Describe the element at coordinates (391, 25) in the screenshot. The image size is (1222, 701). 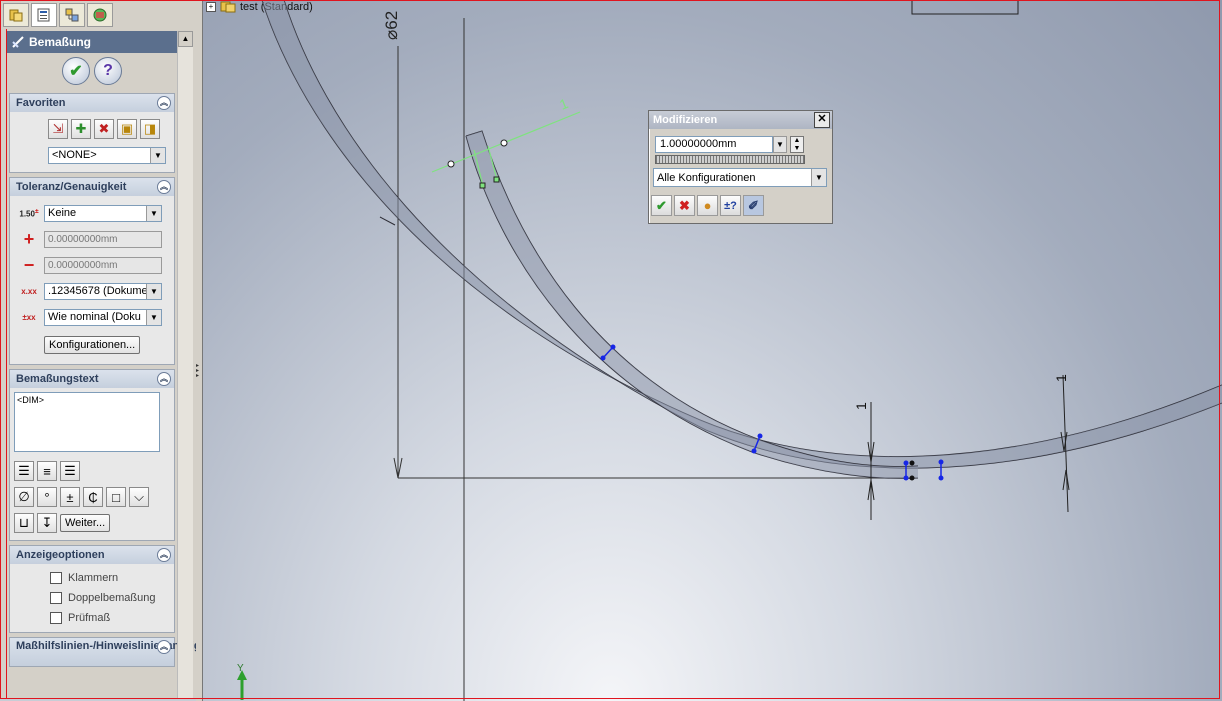
I see `diameter-dimension-label: ⌀62` at that location.